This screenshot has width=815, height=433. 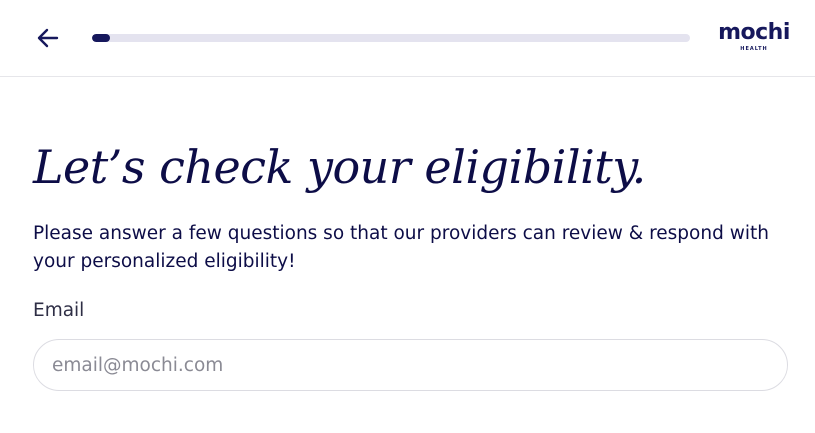 What do you see at coordinates (101, 38) in the screenshot?
I see `progress-bar-fill` at bounding box center [101, 38].